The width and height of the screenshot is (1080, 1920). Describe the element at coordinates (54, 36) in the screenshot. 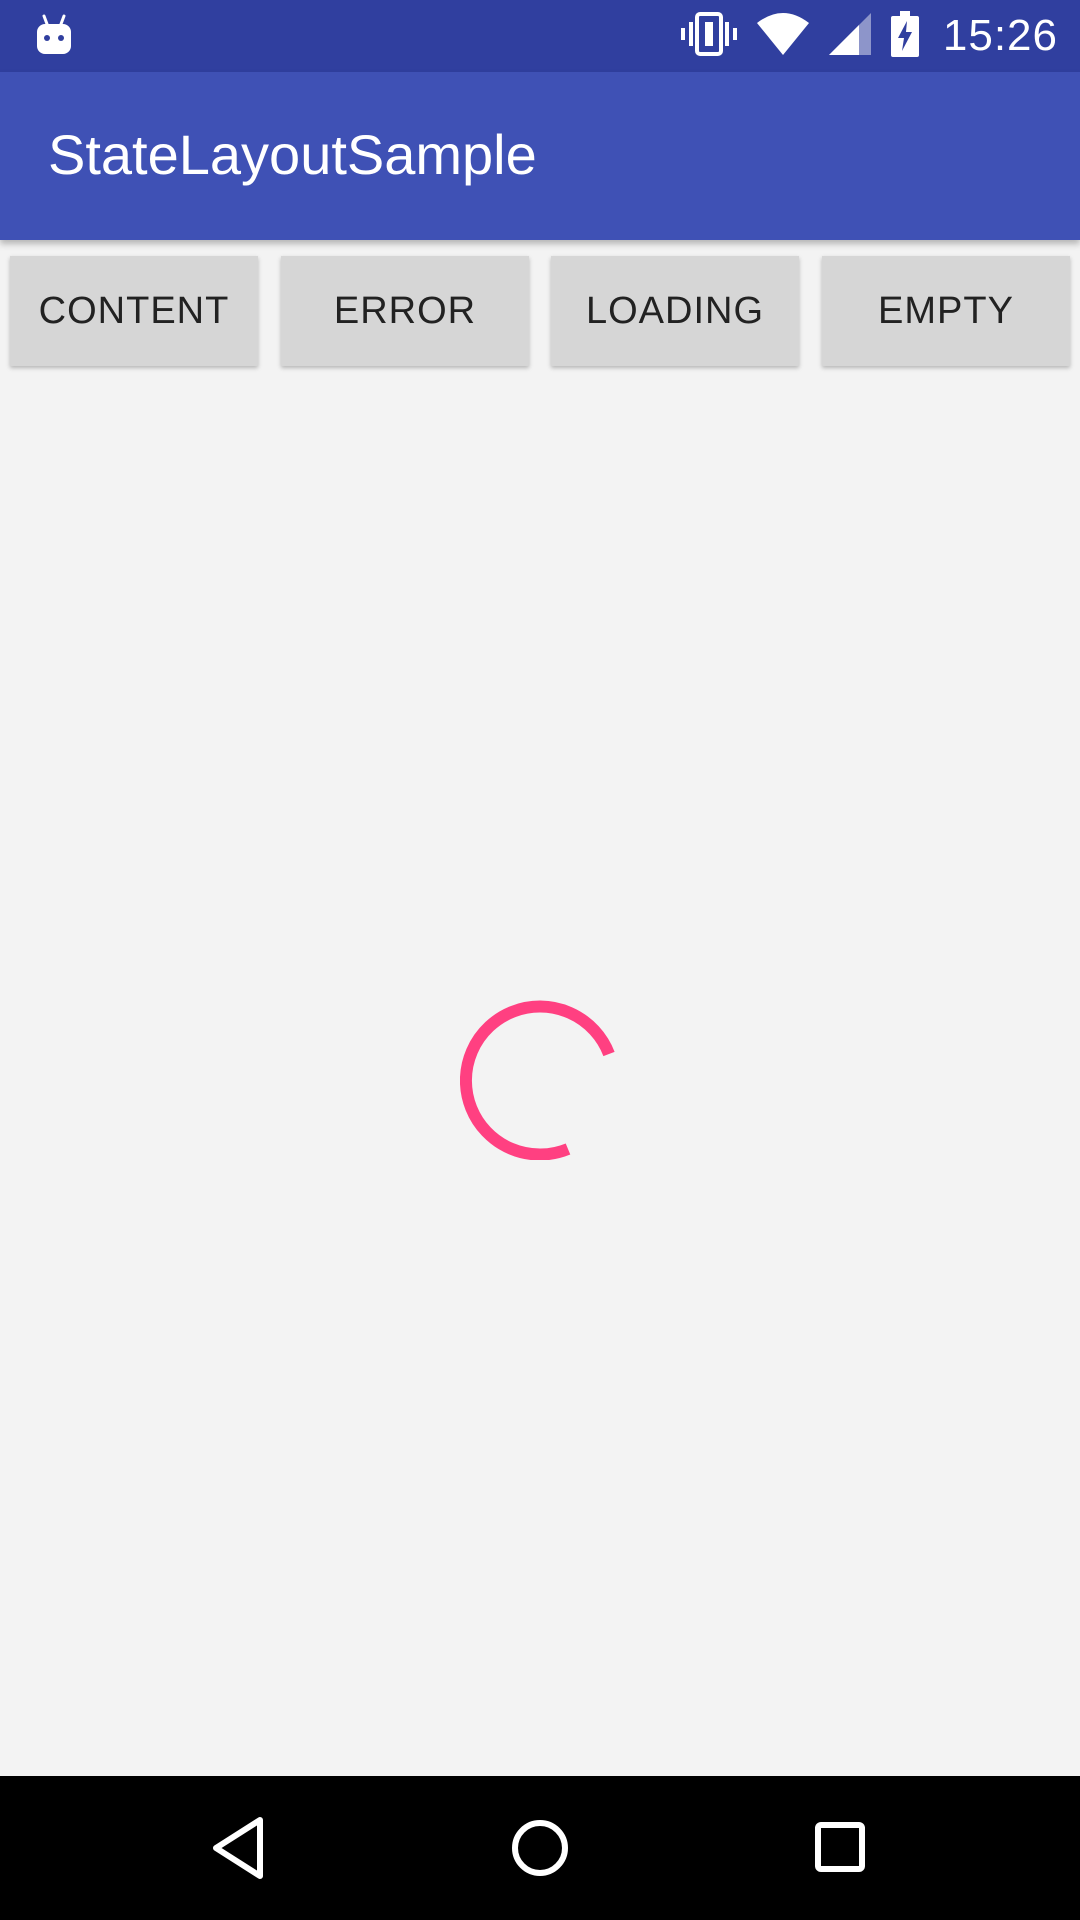

I see `android-debug-icon` at that location.